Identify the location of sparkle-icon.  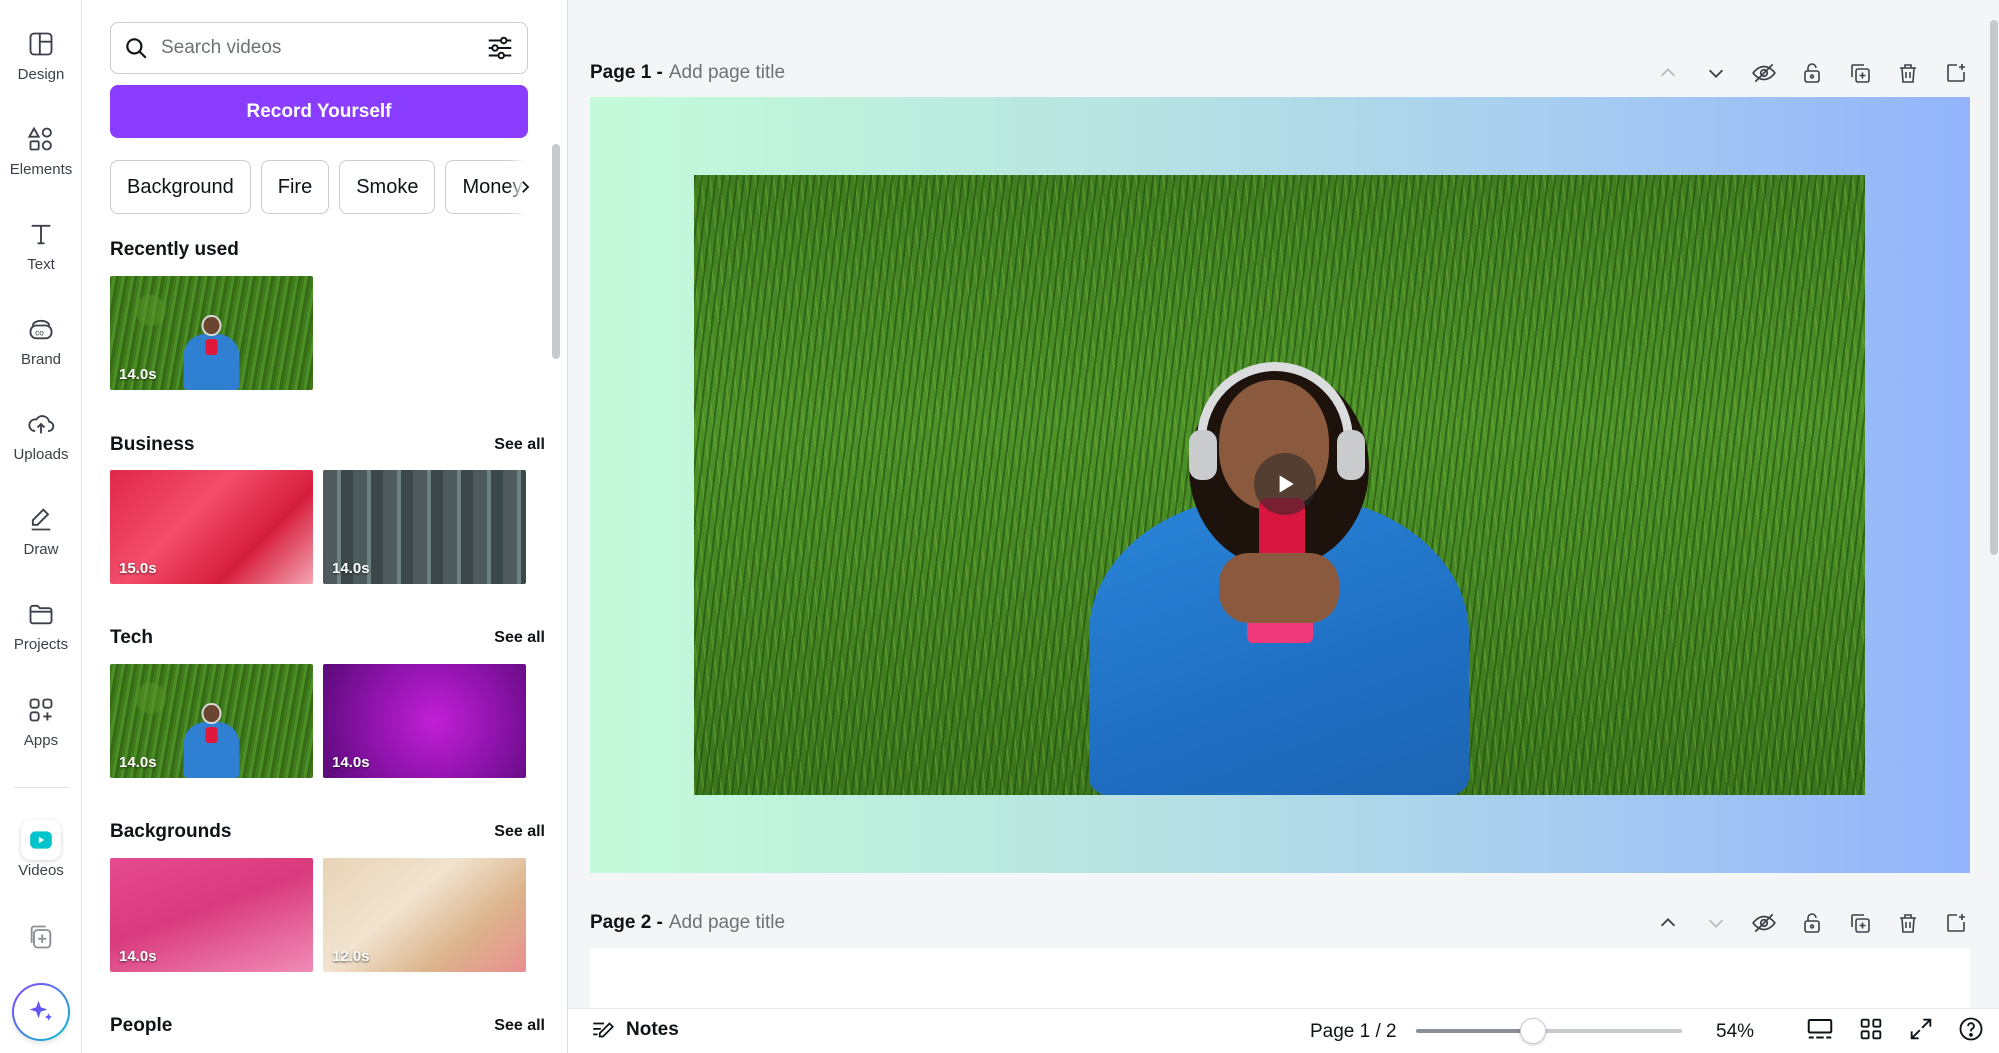
(41, 1010).